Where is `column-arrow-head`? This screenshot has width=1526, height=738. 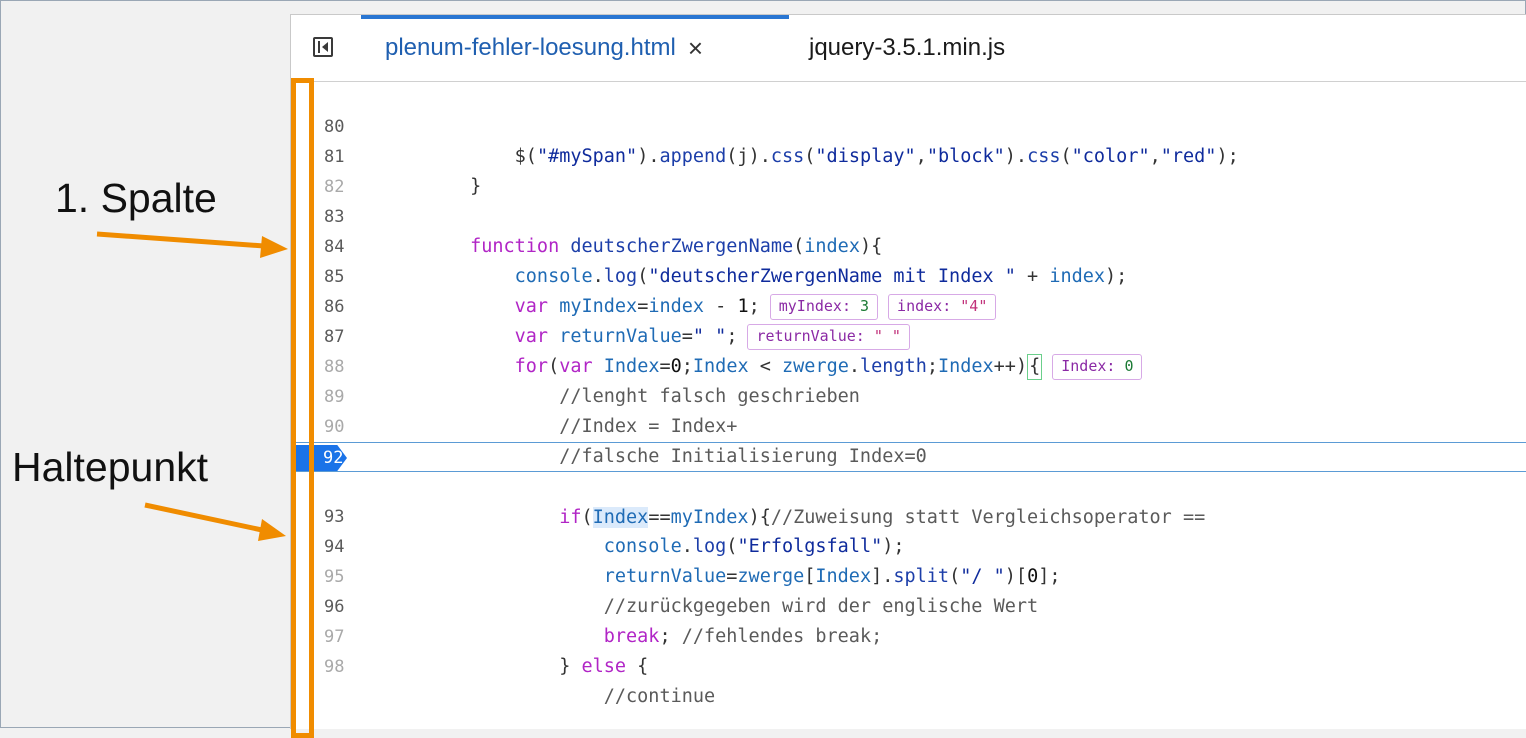 column-arrow-head is located at coordinates (274, 247).